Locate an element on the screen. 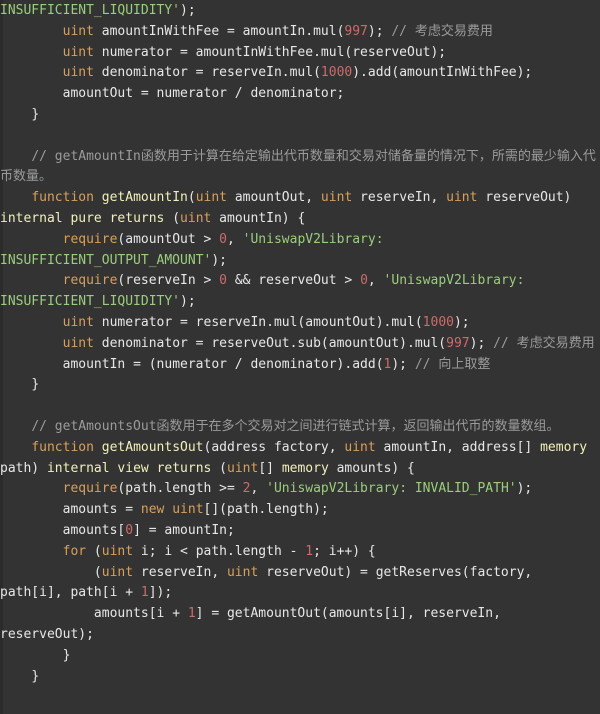  code-token-plain: amounts) { is located at coordinates (371, 468).